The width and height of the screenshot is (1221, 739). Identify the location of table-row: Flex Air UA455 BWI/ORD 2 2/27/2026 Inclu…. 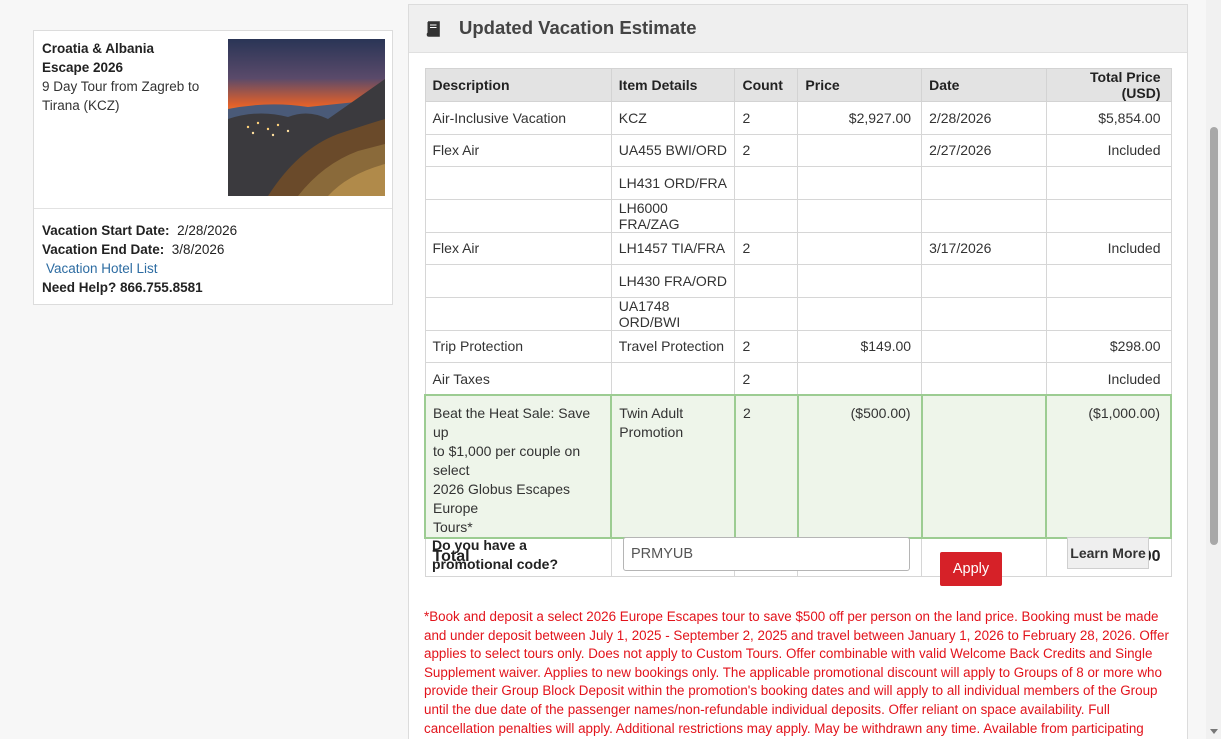
(798, 150).